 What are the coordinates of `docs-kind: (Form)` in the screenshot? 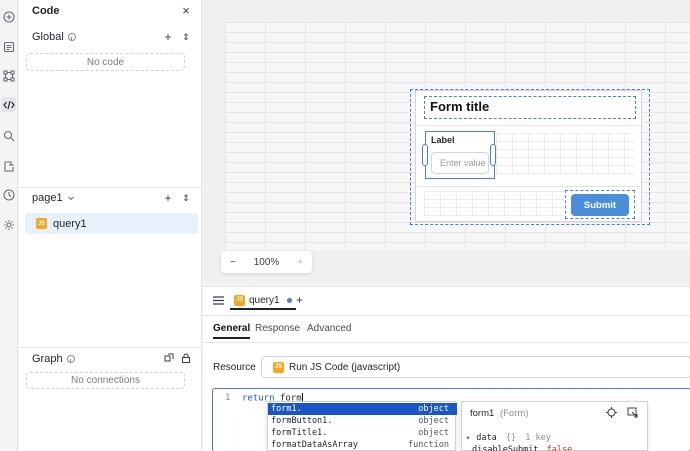 It's located at (514, 413).